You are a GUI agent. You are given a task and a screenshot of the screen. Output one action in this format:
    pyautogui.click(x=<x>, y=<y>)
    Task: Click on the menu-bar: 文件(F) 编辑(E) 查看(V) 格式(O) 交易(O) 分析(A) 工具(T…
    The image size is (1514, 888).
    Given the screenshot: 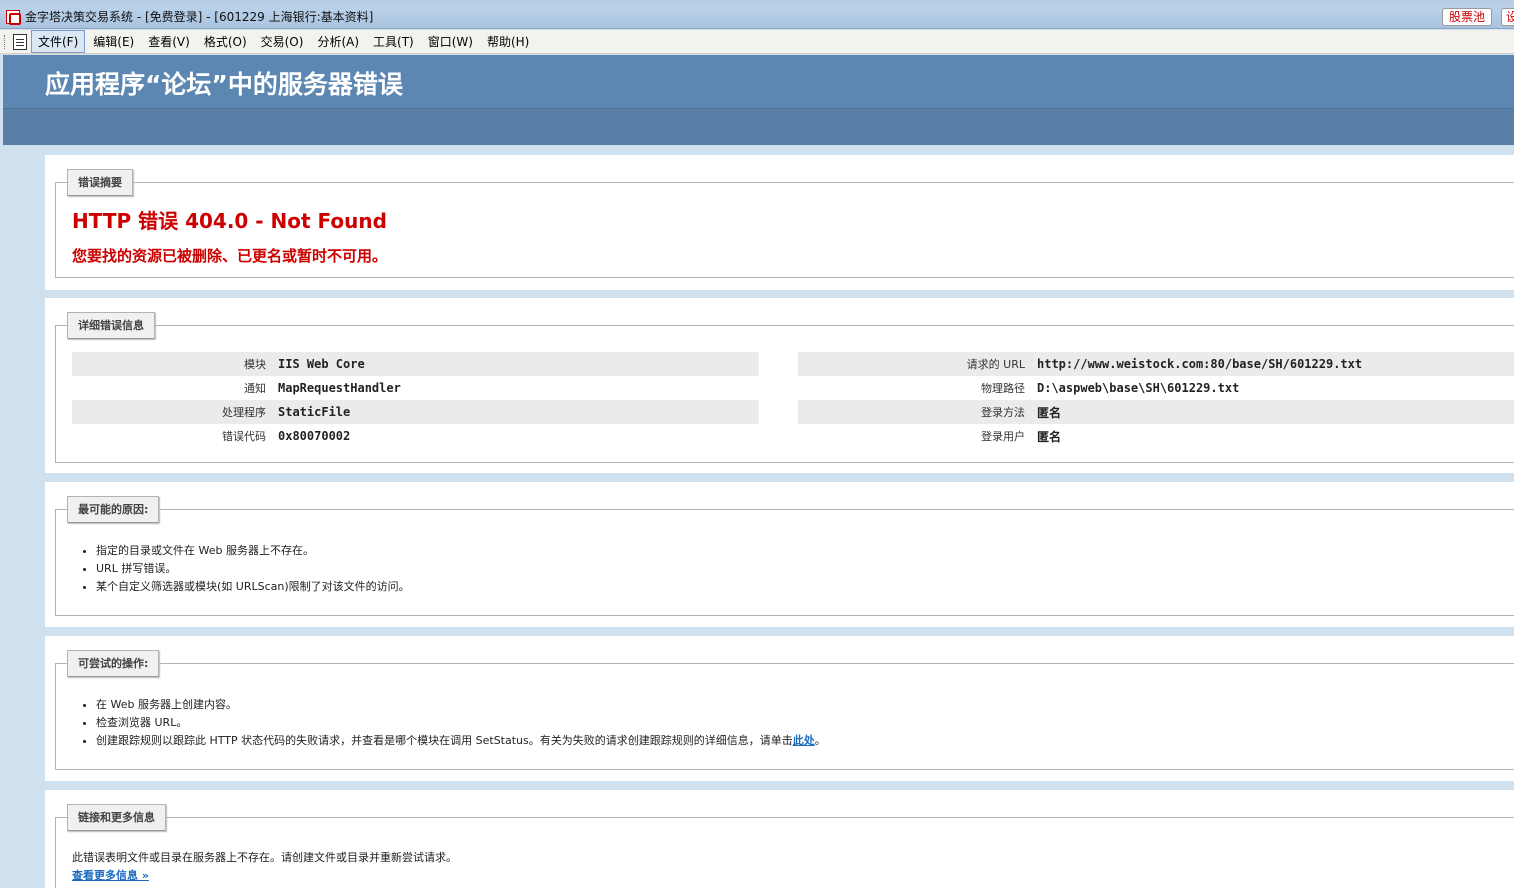 What is the action you would take?
    pyautogui.click(x=757, y=42)
    